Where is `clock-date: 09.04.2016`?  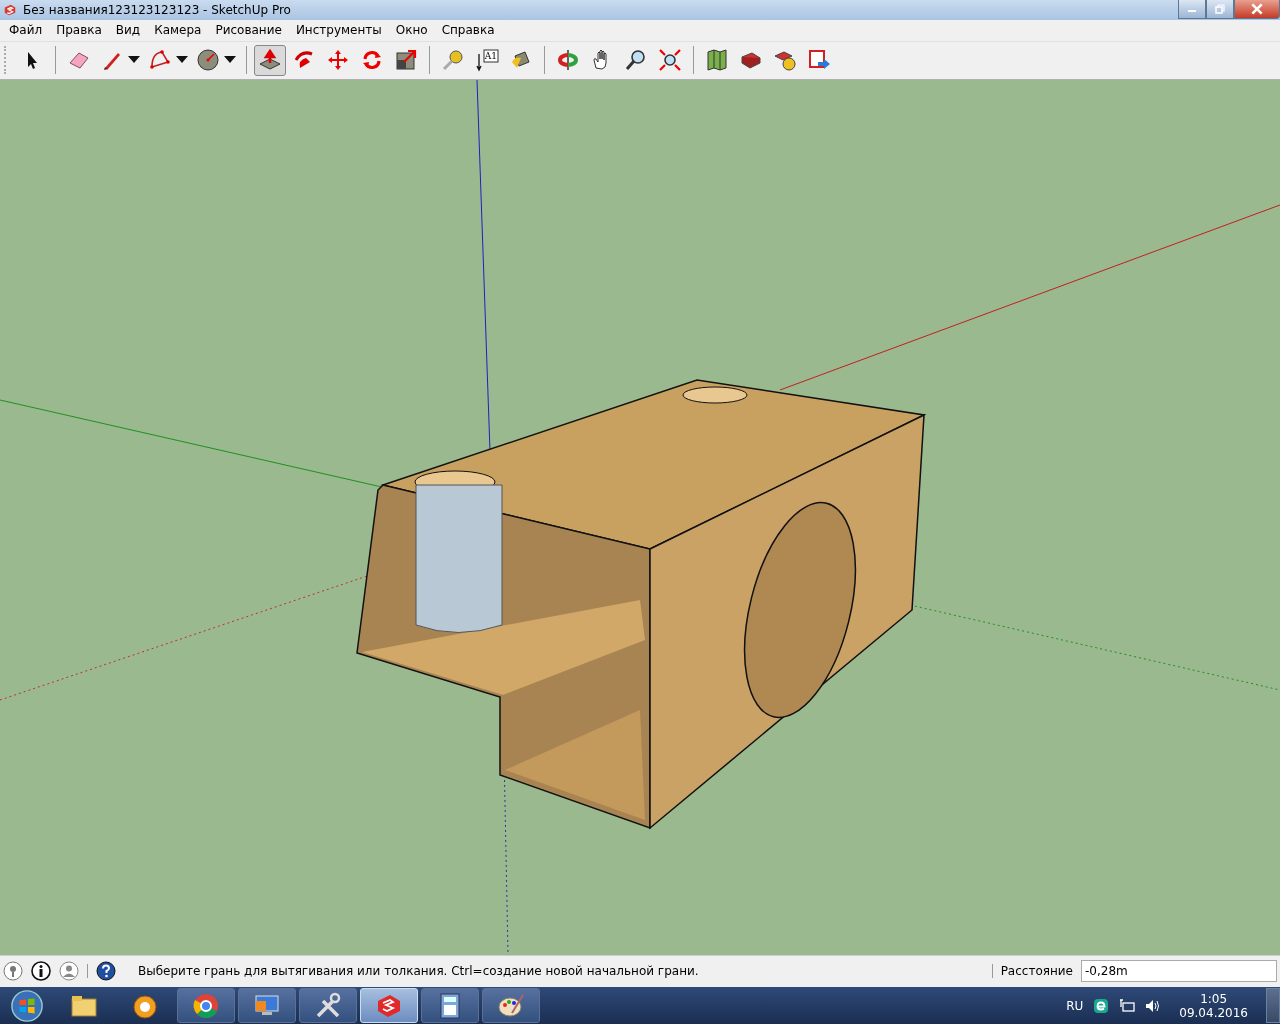 clock-date: 09.04.2016 is located at coordinates (1213, 1012).